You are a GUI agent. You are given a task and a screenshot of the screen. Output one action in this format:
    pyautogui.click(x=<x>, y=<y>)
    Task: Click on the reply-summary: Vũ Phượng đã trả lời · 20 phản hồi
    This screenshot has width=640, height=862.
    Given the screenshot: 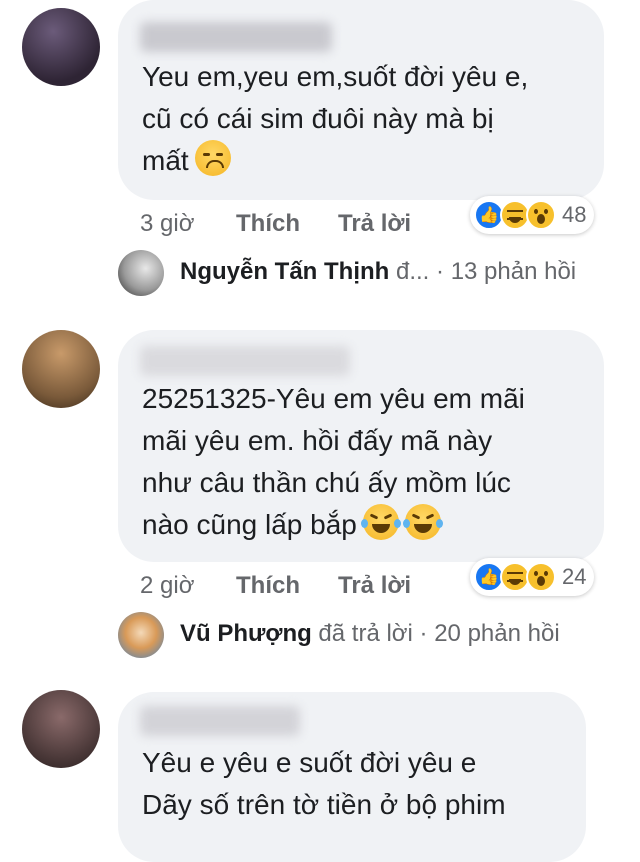 What is the action you would take?
    pyautogui.click(x=370, y=634)
    